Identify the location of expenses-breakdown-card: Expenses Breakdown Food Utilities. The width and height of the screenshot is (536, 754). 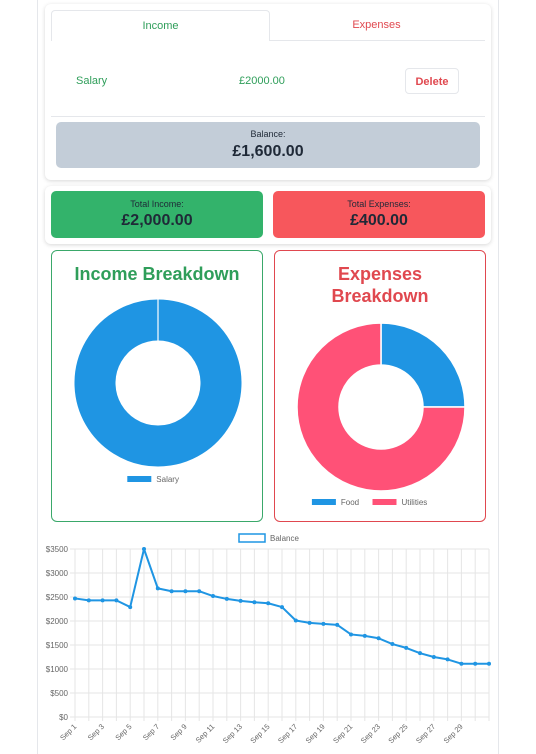
(380, 386).